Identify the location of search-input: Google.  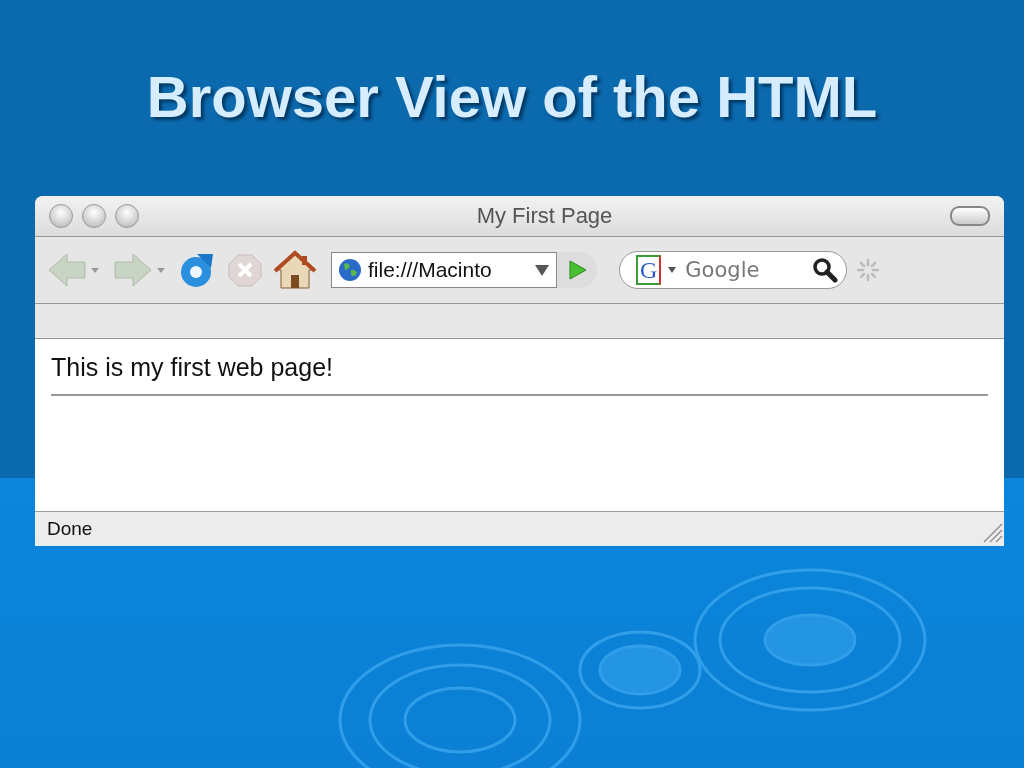
(744, 270).